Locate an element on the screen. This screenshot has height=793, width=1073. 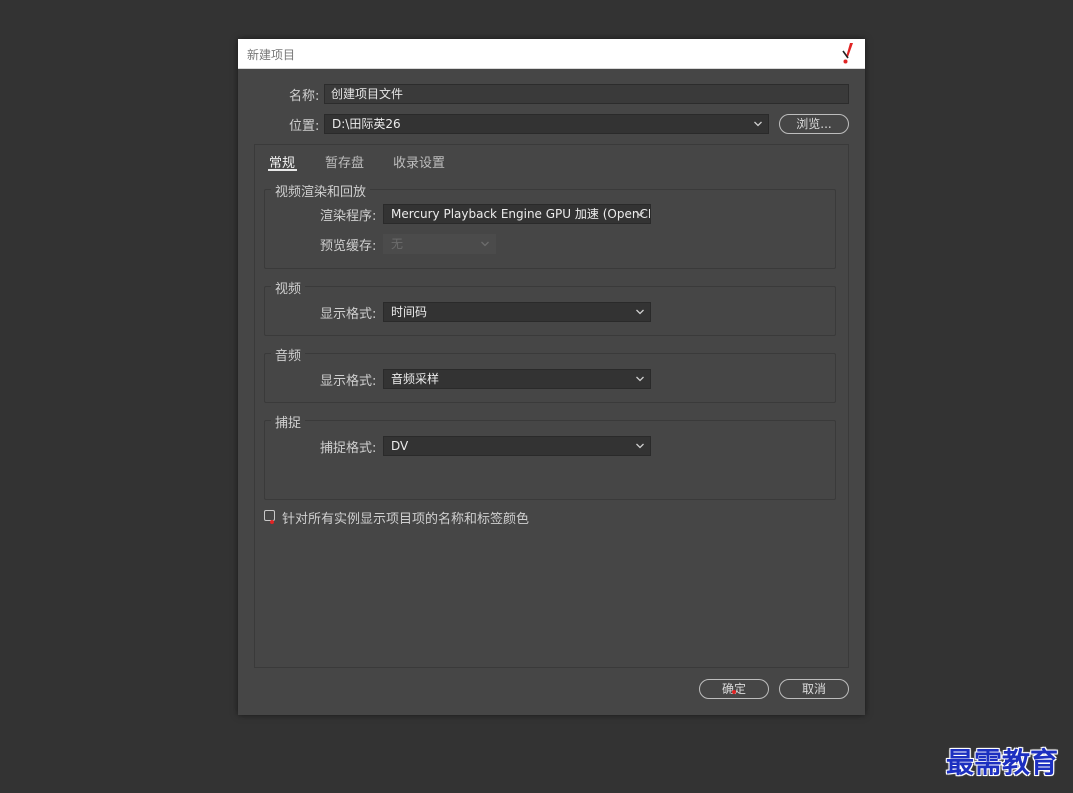
tab-ingest-settings: 收录设置 is located at coordinates (419, 161).